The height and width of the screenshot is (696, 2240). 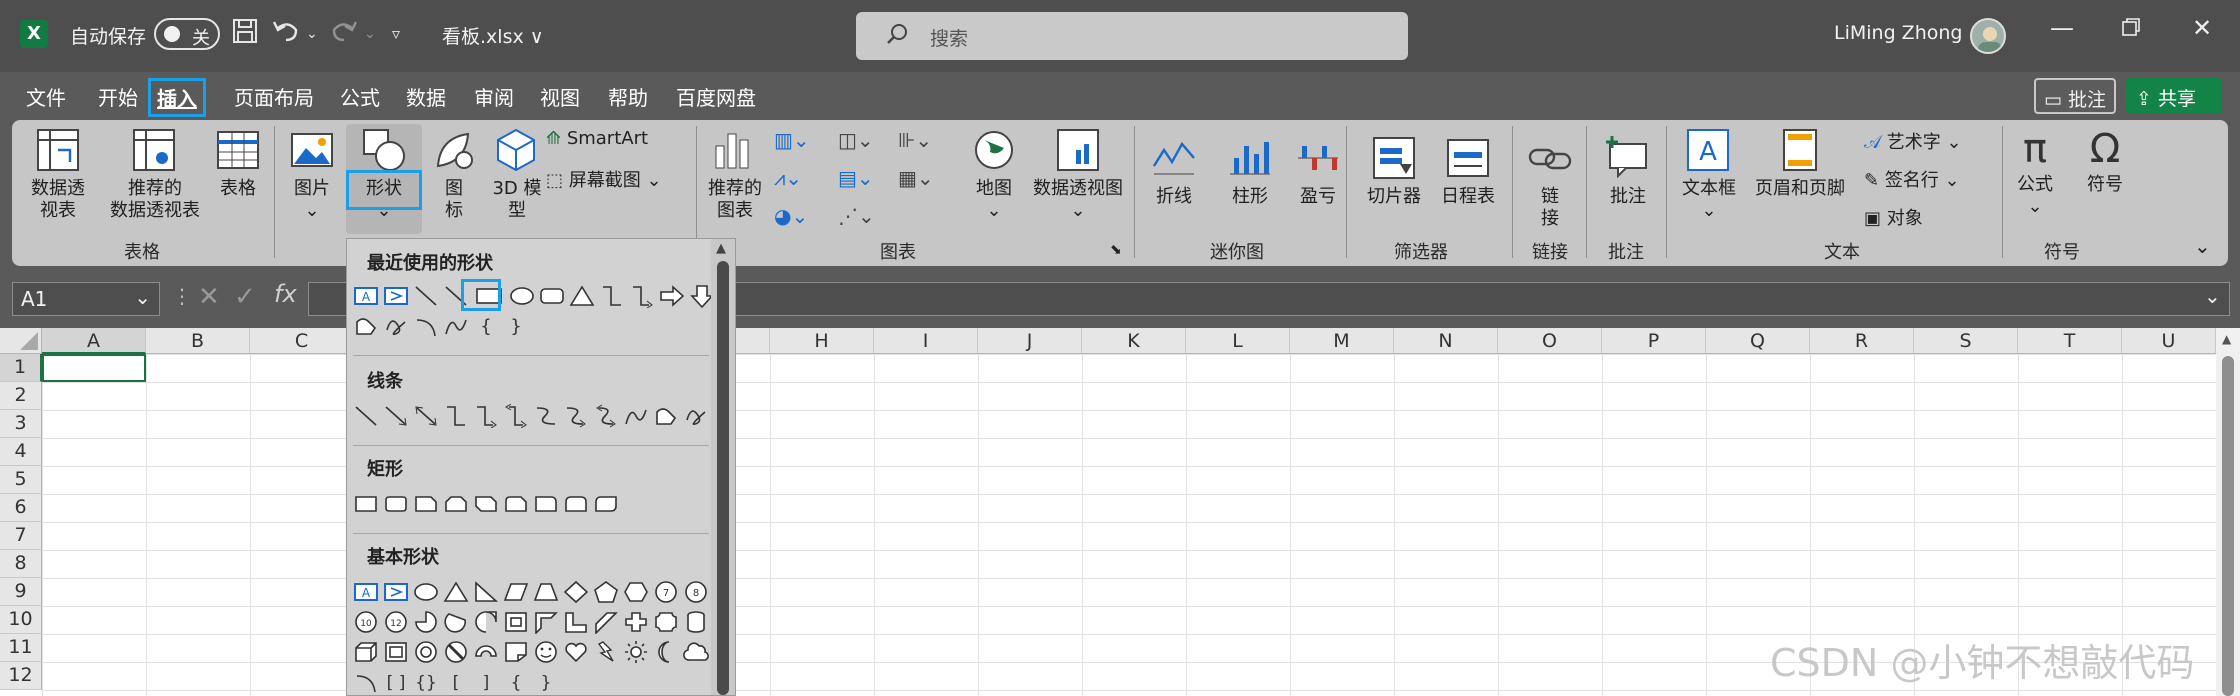 What do you see at coordinates (21, 508) in the screenshot?
I see `row-header-6: 6` at bounding box center [21, 508].